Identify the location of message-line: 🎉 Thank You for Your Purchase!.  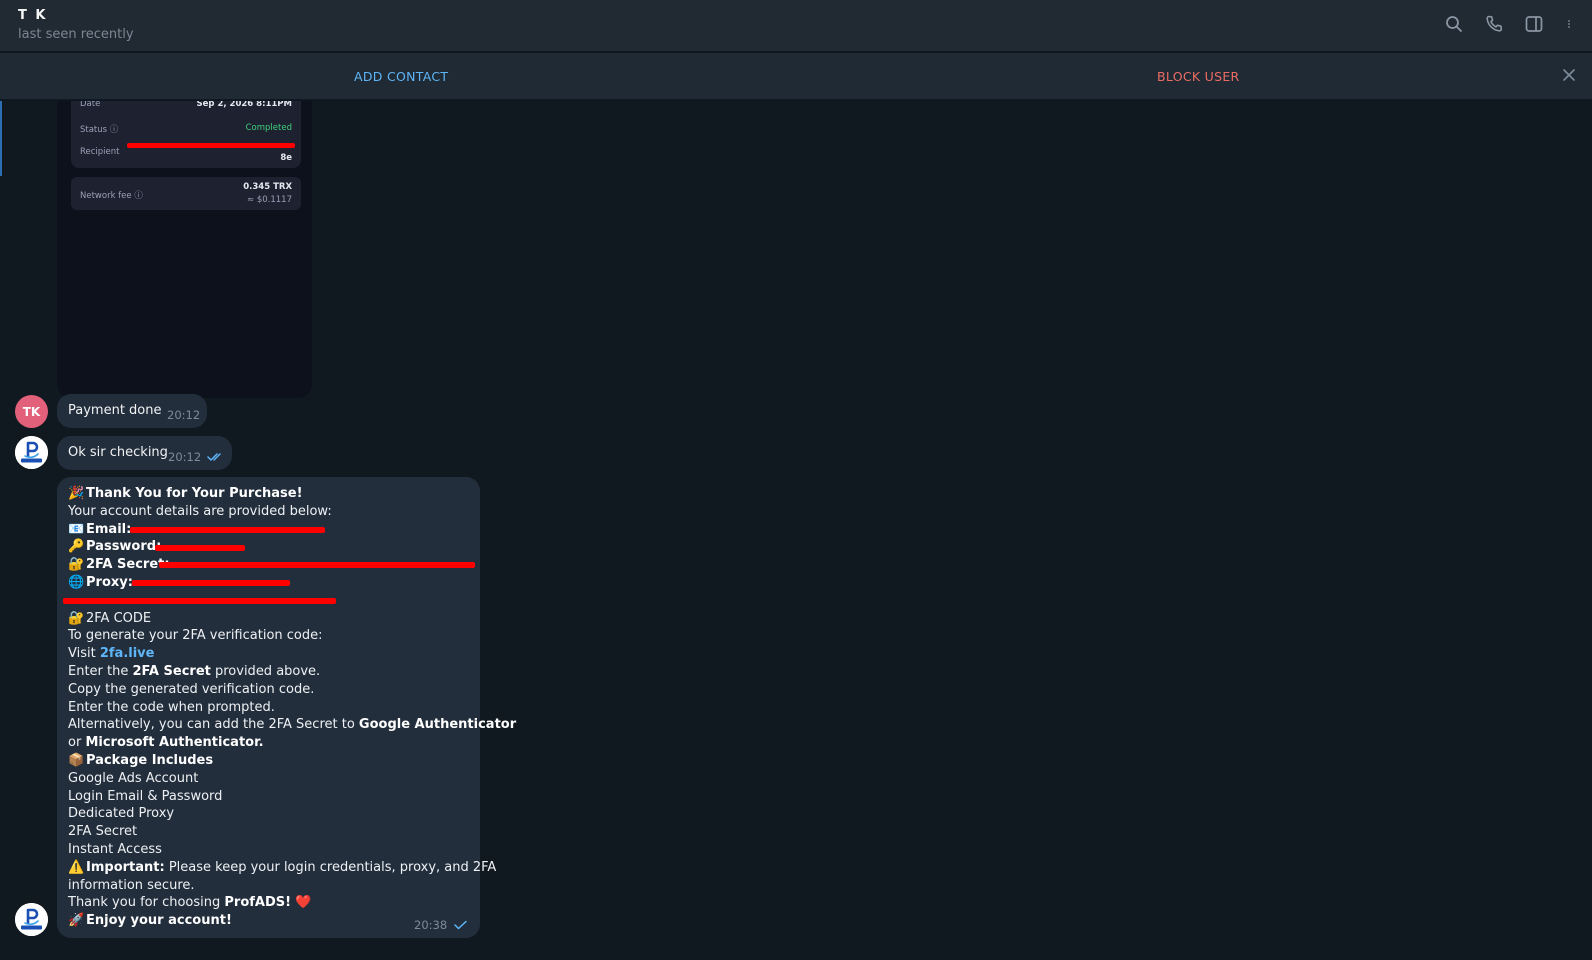
(185, 493).